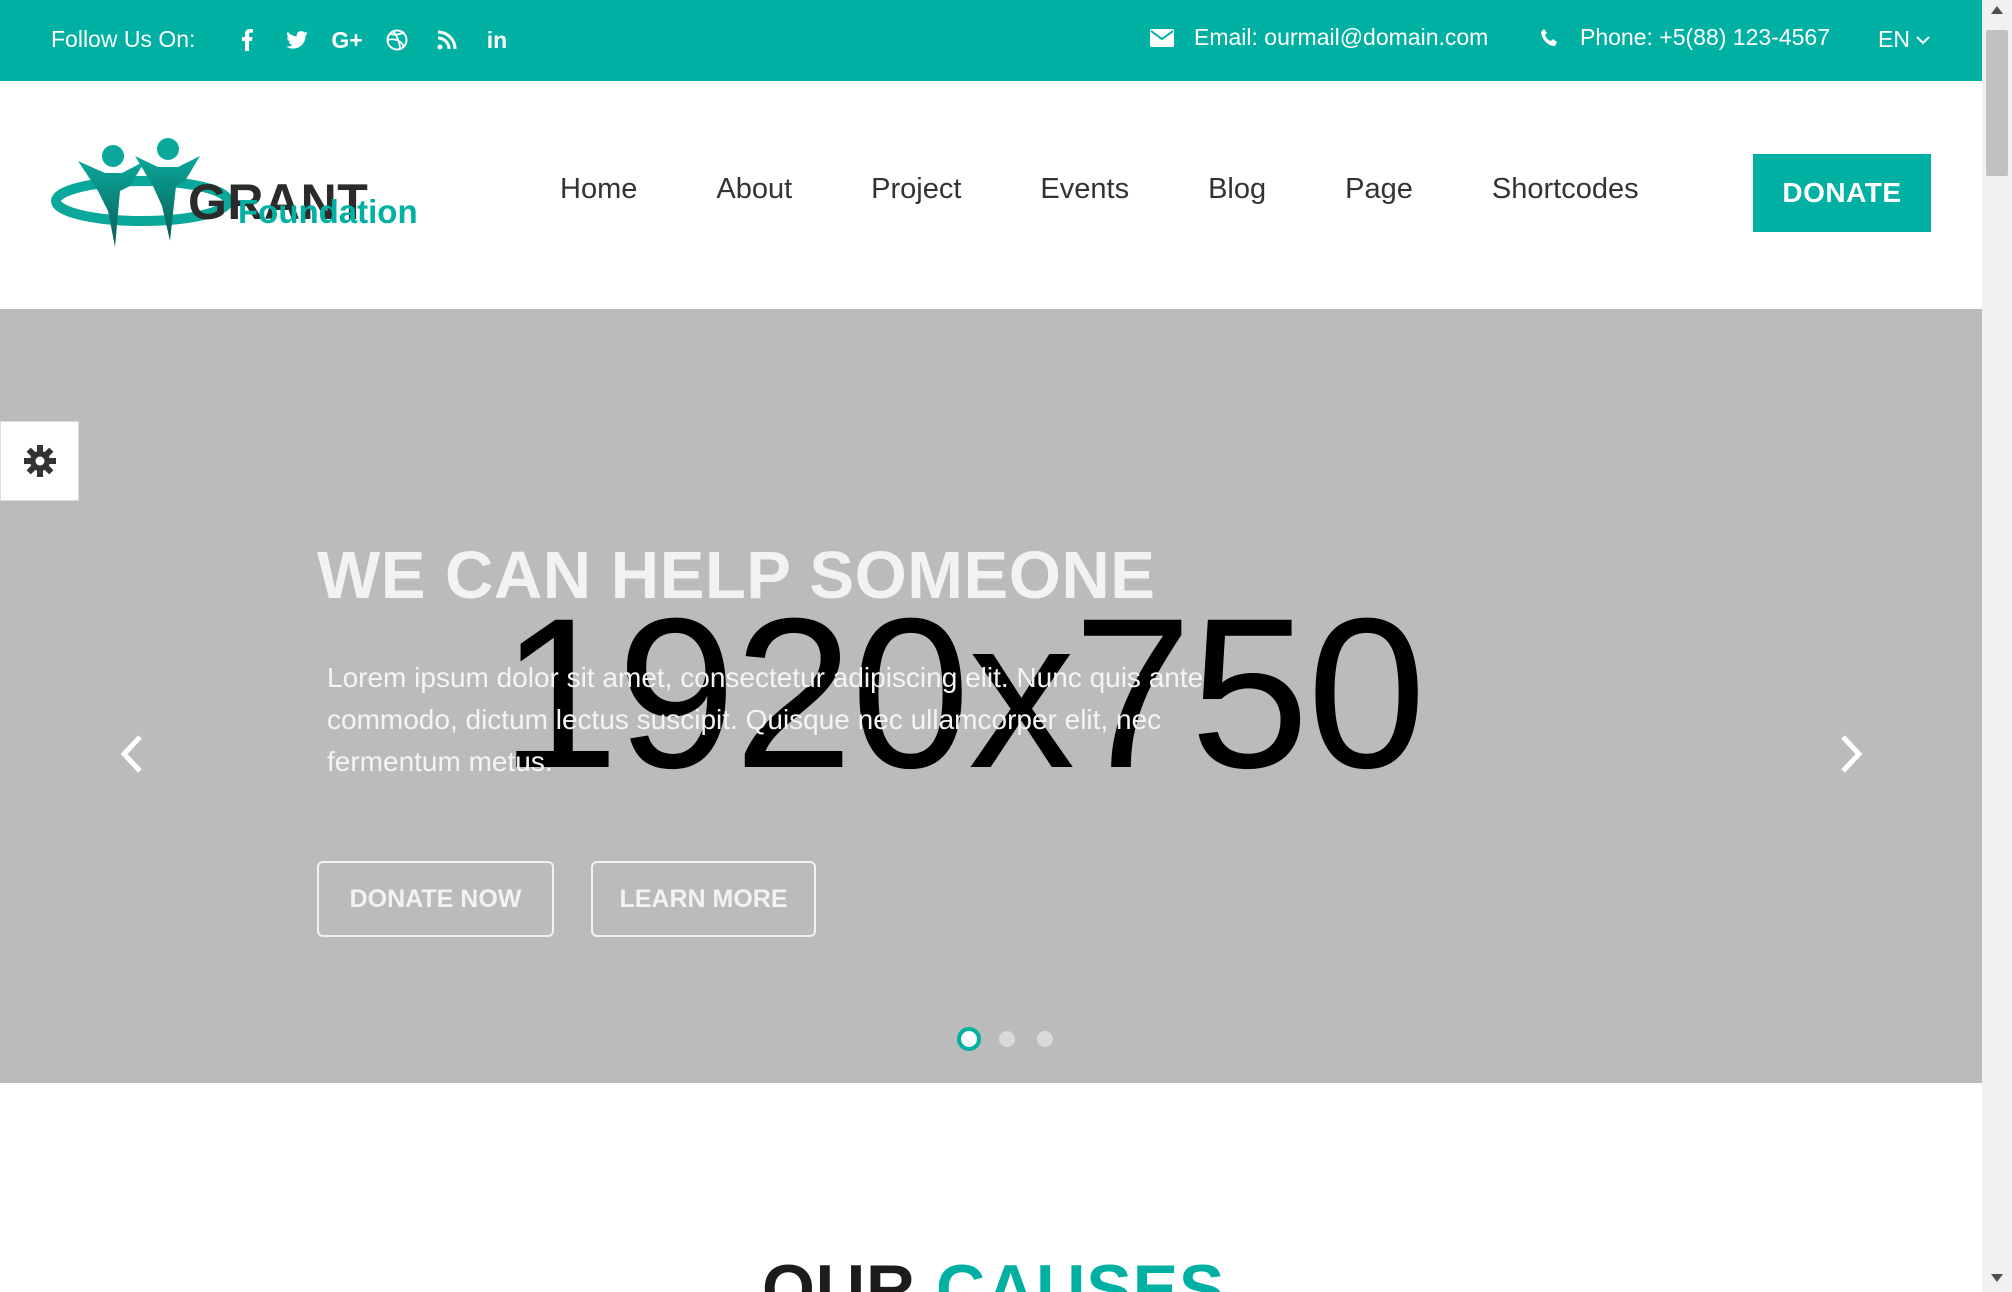 The width and height of the screenshot is (2012, 1292). Describe the element at coordinates (497, 40) in the screenshot. I see `linkedin-icon: in` at that location.